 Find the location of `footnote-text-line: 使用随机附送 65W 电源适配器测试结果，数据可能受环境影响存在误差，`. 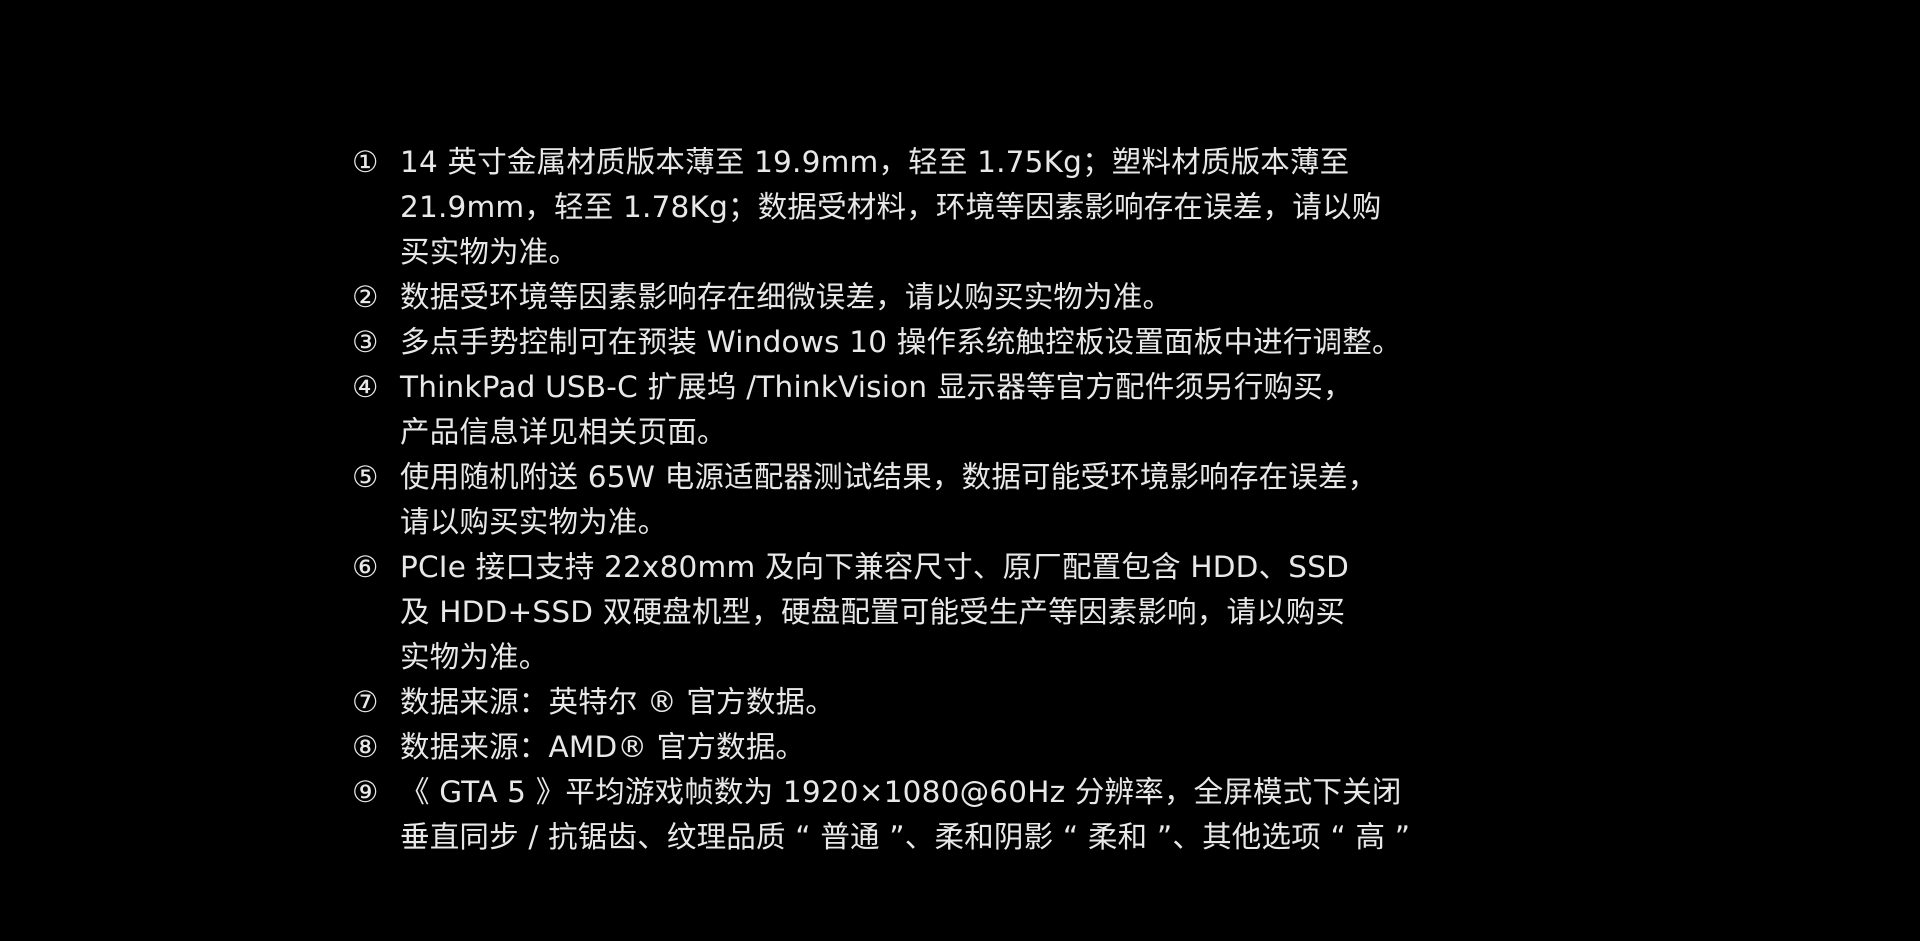

footnote-text-line: 使用随机附送 65W 电源适配器测试结果，数据可能受环境影响存在误差， is located at coordinates (889, 477).